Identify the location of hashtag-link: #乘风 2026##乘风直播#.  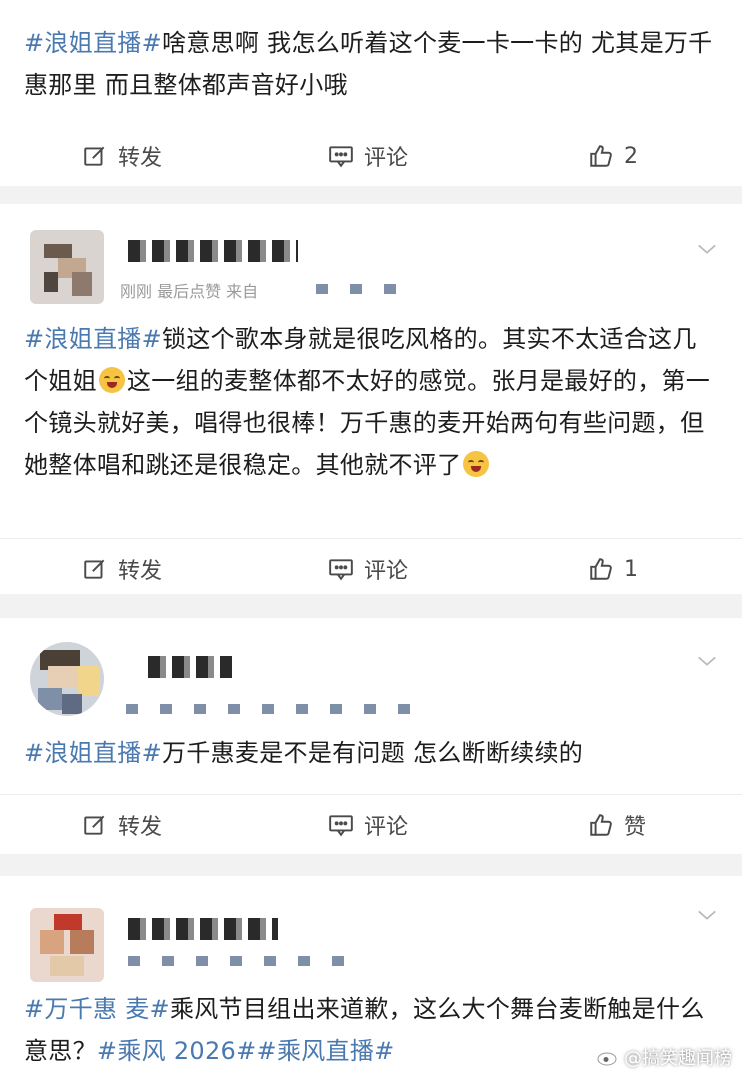
(246, 1051).